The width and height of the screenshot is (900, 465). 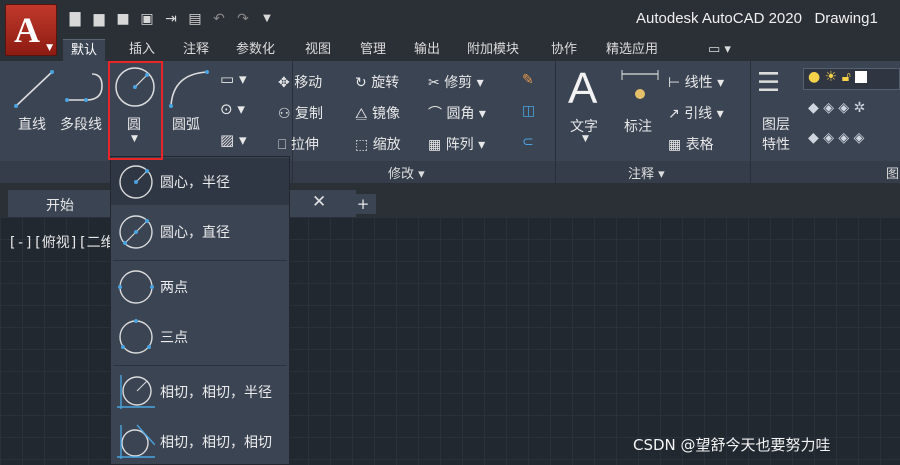 What do you see at coordinates (674, 83) in the screenshot?
I see `linear-dimension-icon: ⊢` at bounding box center [674, 83].